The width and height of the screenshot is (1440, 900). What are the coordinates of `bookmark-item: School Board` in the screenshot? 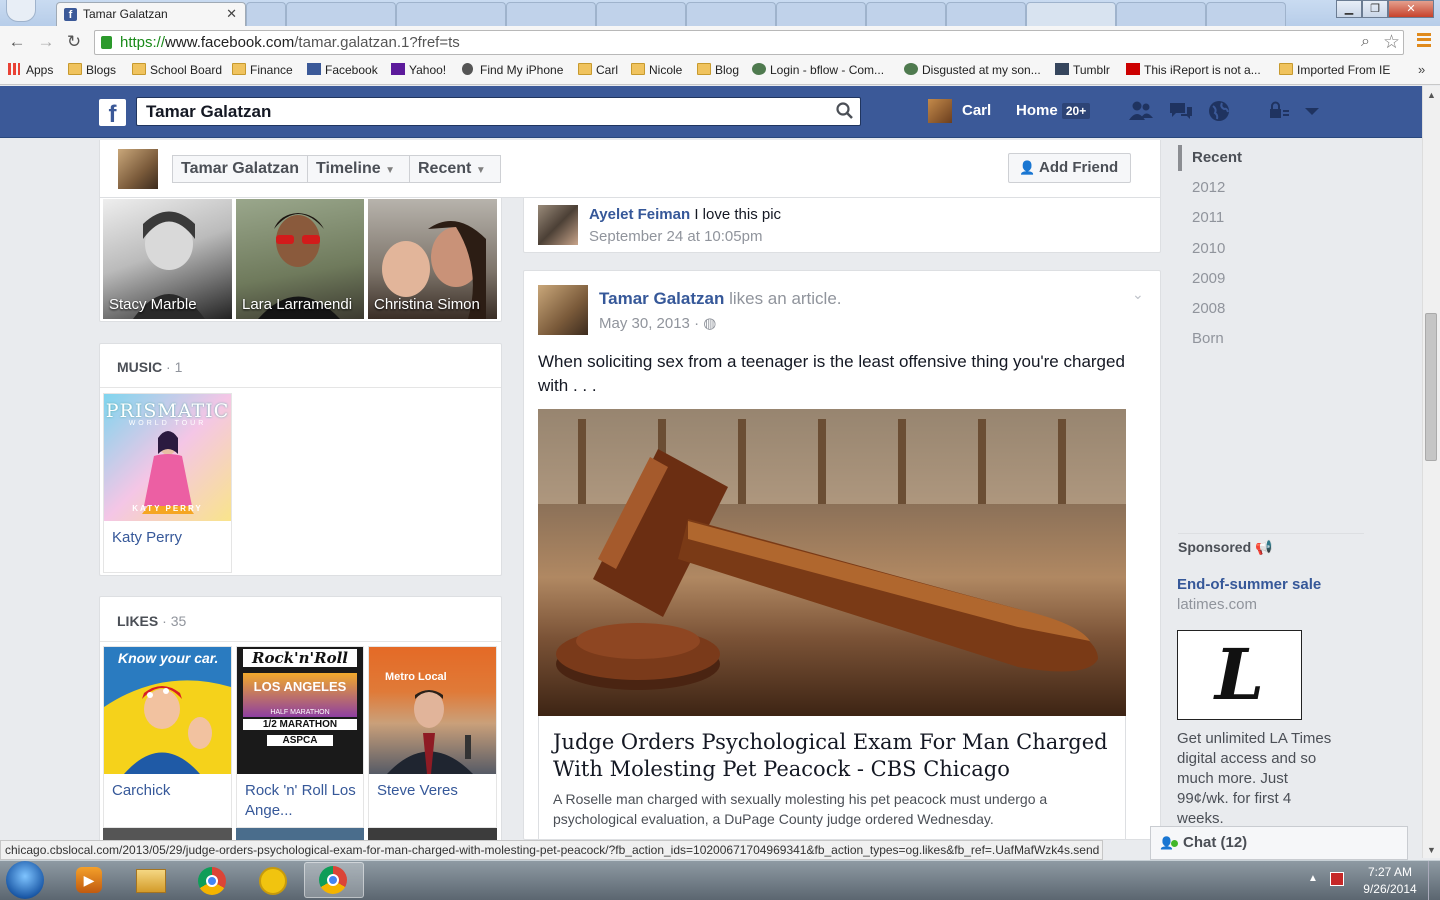 It's located at (177, 70).